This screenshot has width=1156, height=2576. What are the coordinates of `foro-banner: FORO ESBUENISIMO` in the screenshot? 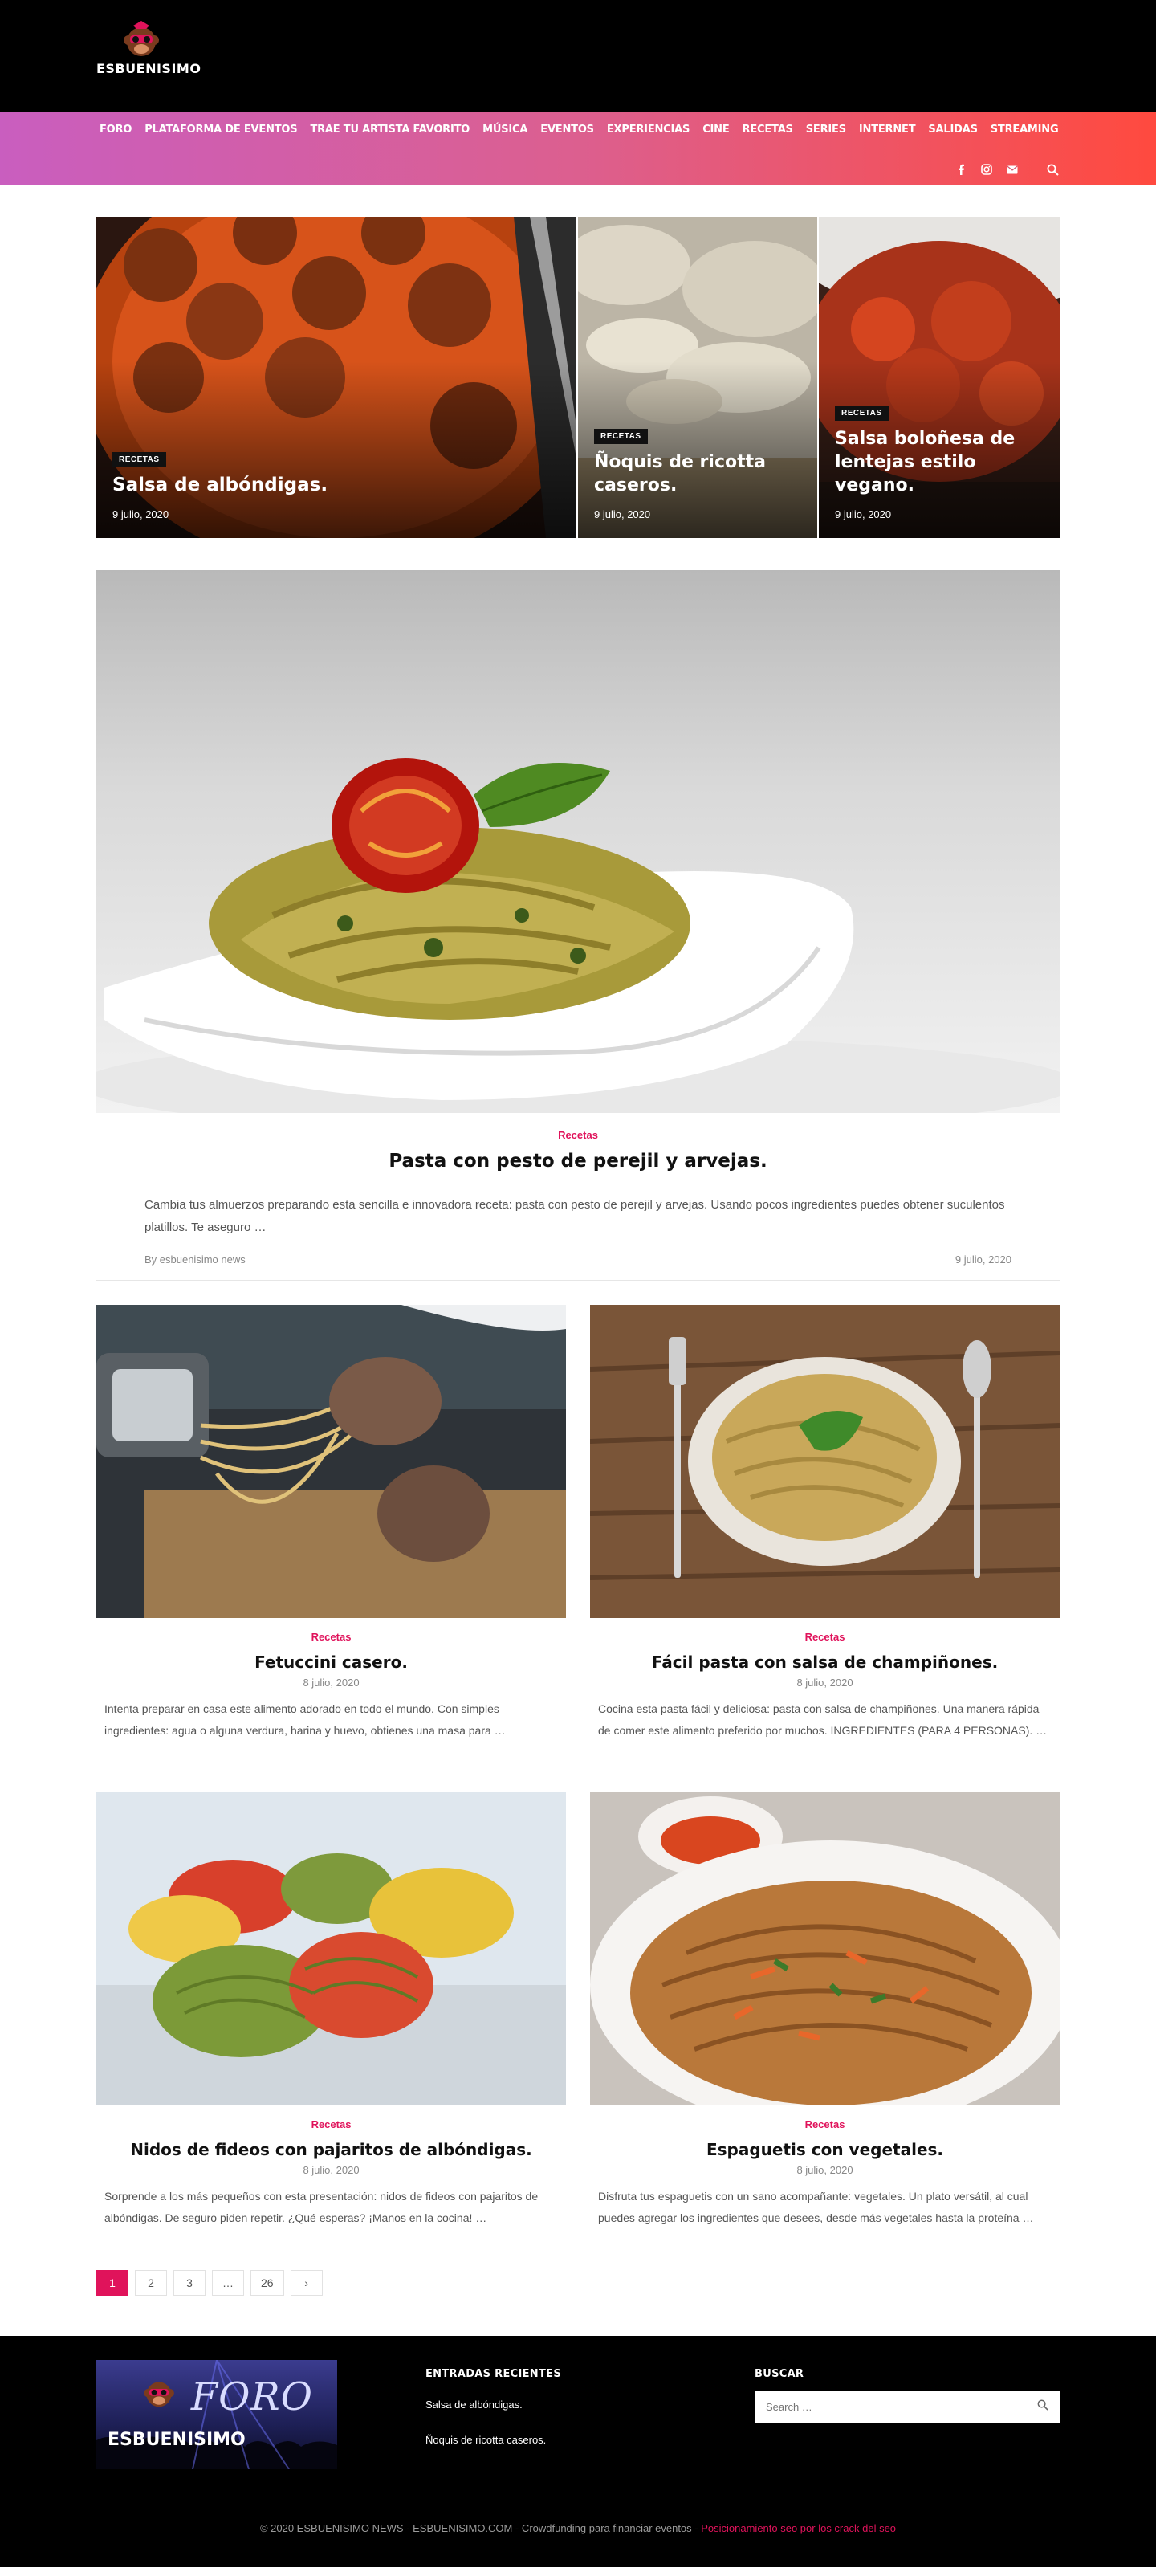 It's located at (216, 2414).